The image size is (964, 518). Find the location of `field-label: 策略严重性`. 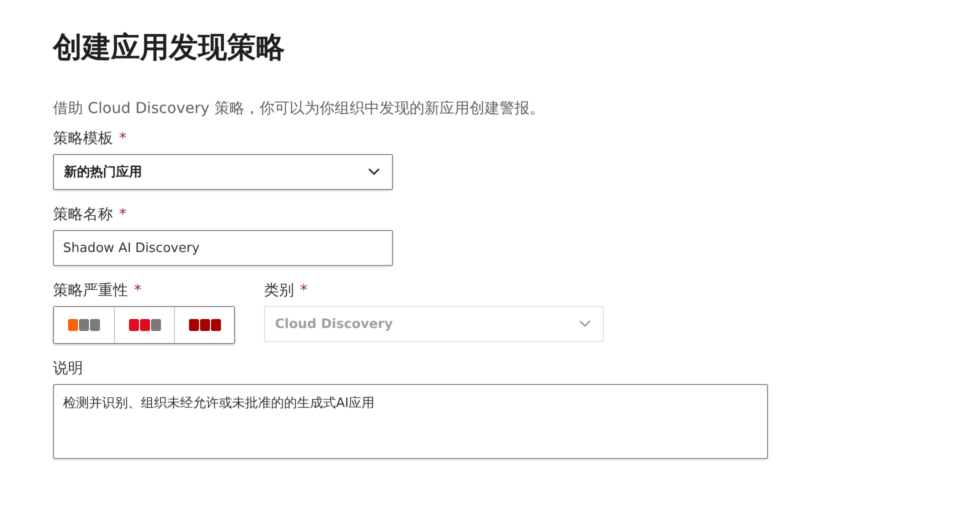

field-label: 策略严重性 is located at coordinates (90, 290).